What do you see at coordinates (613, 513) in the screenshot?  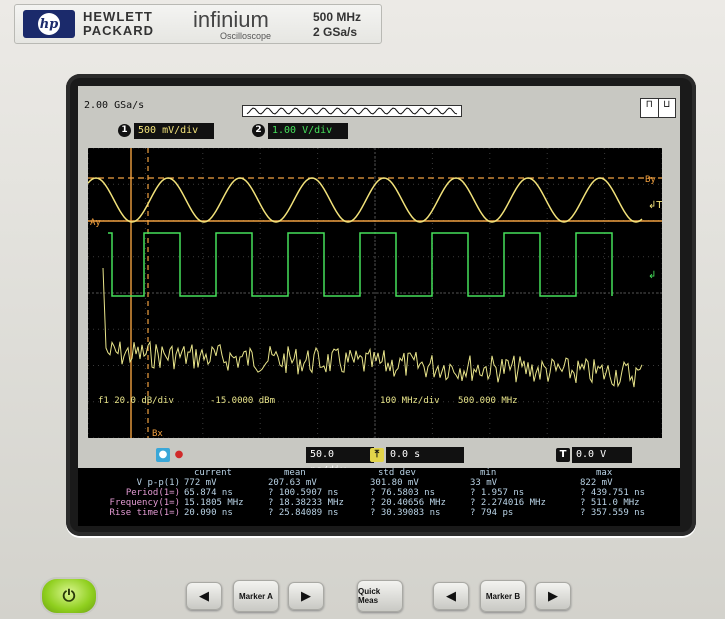 I see `cell-max: ? 357.559 ns` at bounding box center [613, 513].